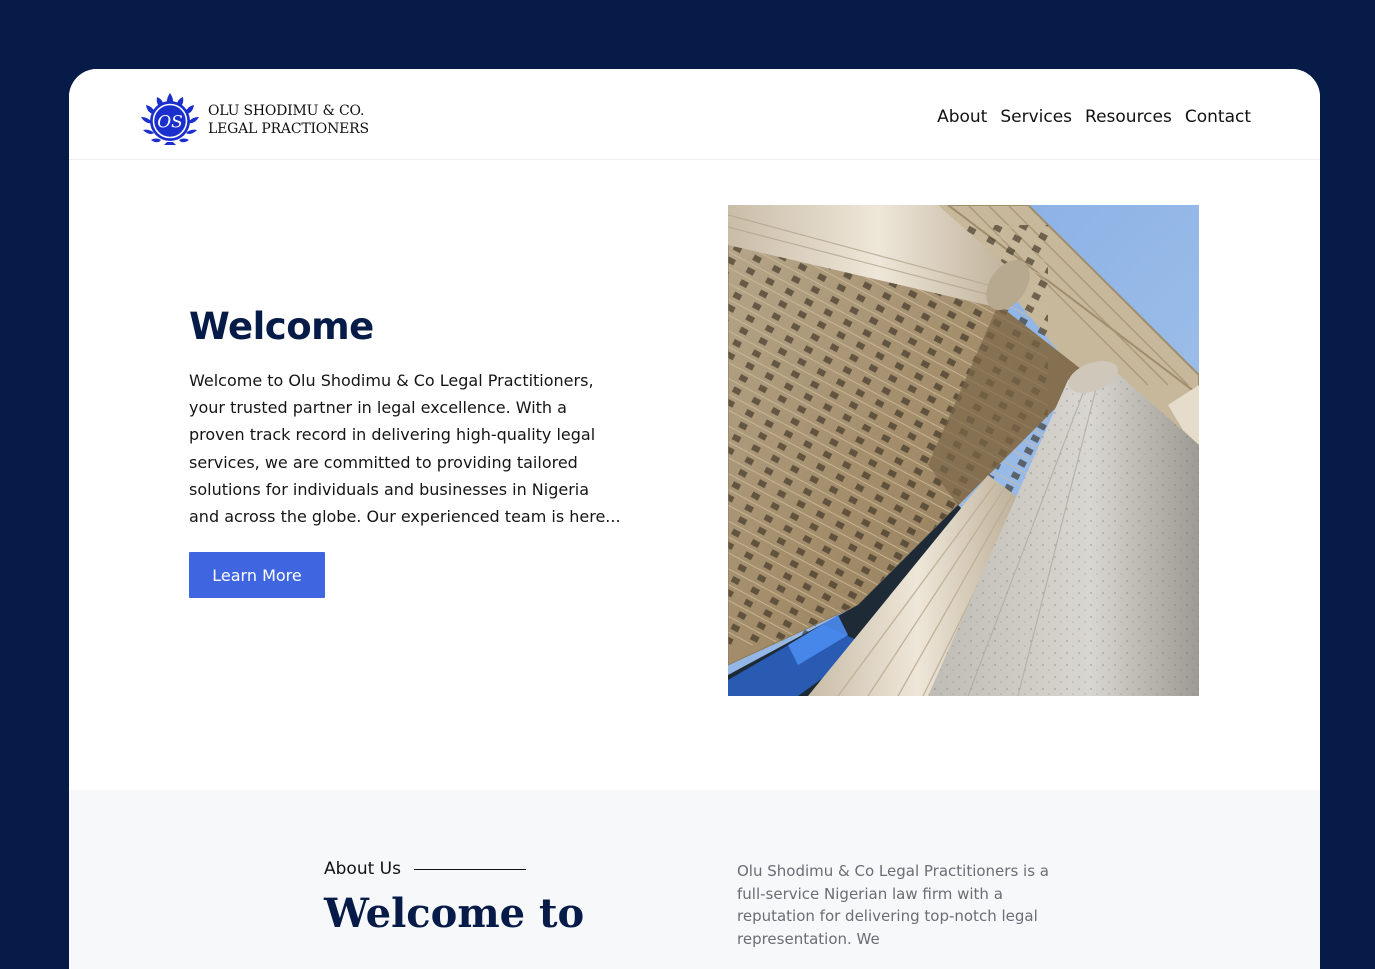 This screenshot has width=1375, height=969. I want to click on firm-name-line1: Olu Shodimu & Co., so click(286, 111).